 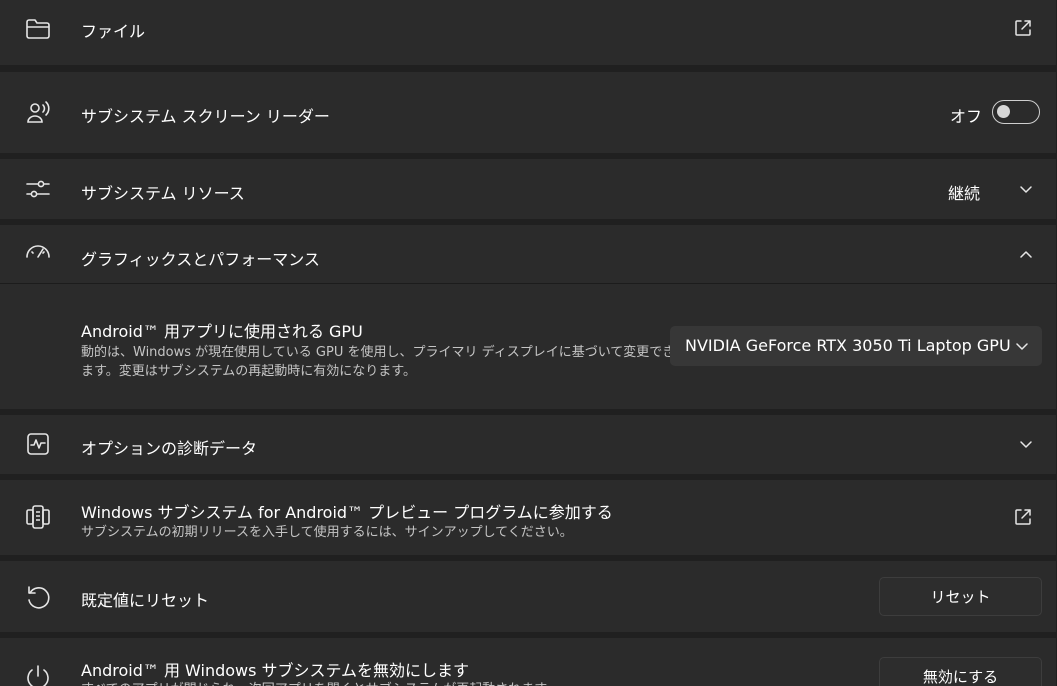 I want to click on screen-reader-title: サブシステム スクリーン リーダー, so click(x=205, y=116).